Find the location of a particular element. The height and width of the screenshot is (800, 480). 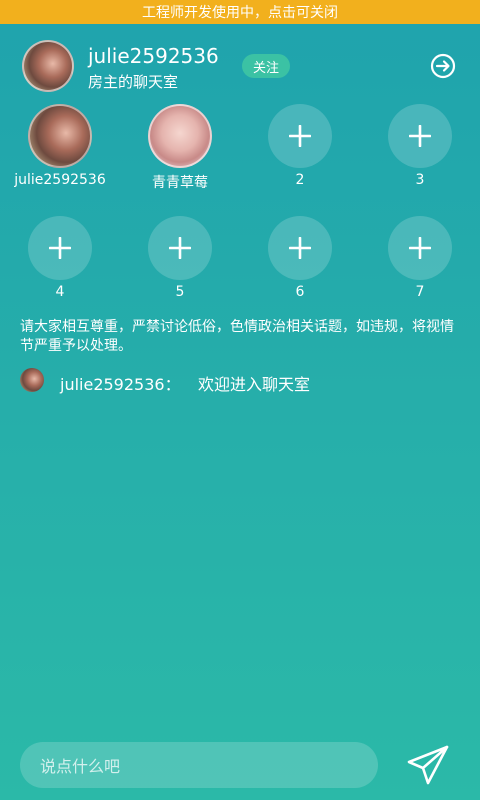

seat-label: 7 is located at coordinates (420, 292).